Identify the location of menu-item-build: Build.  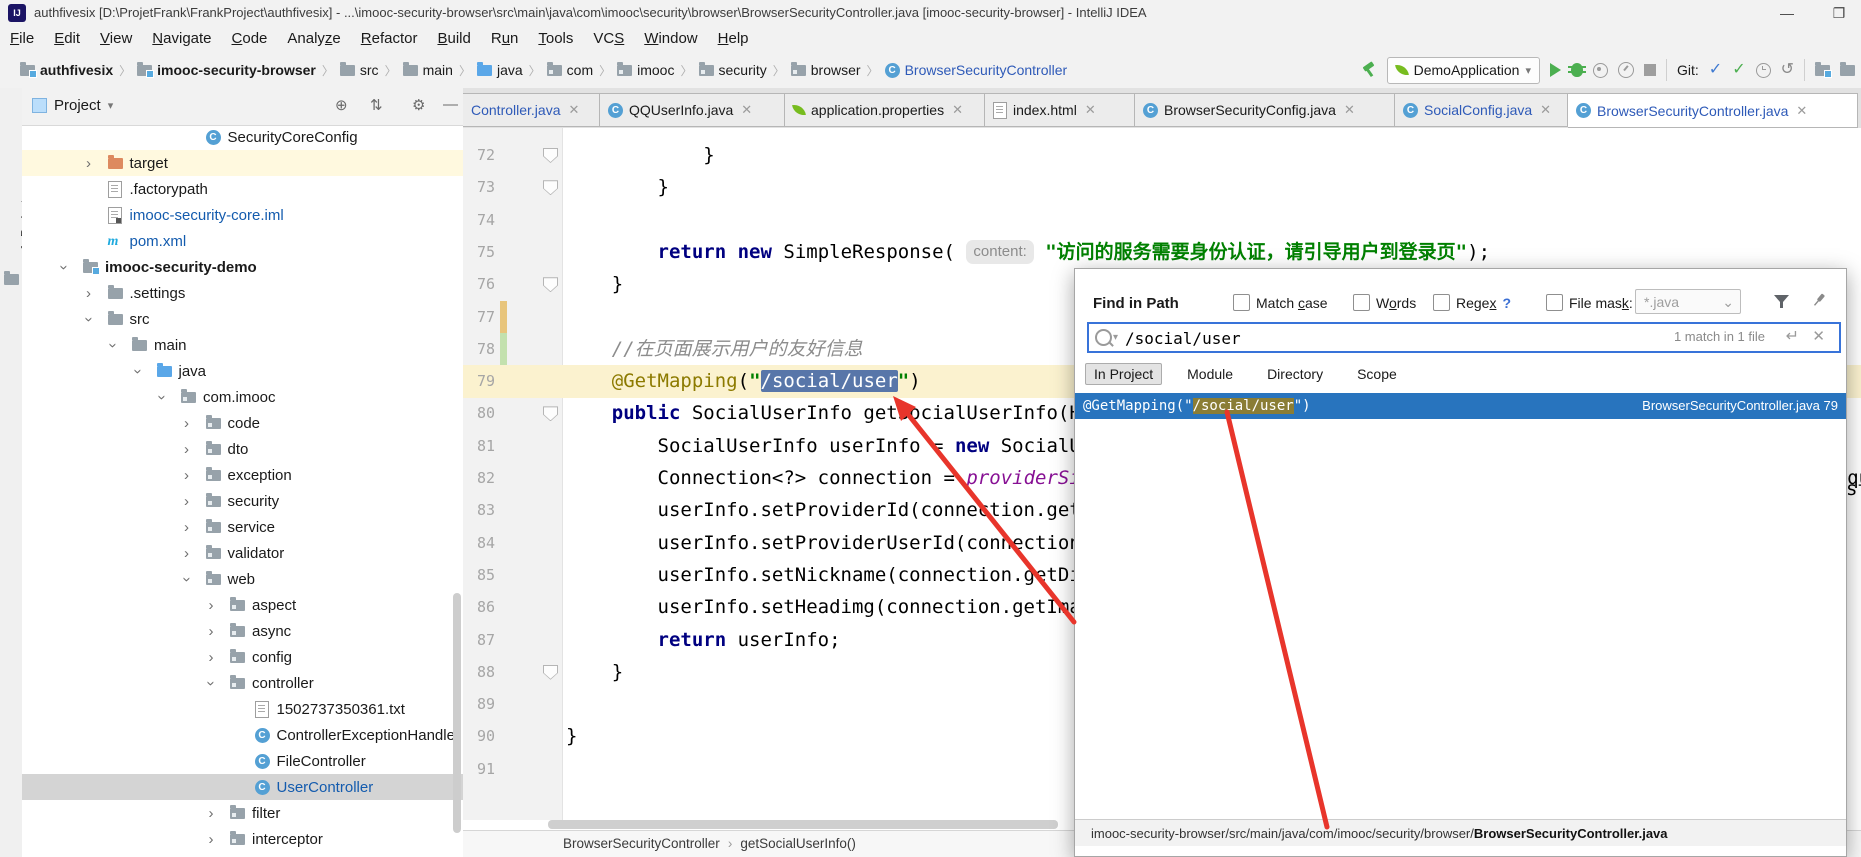
(453, 38).